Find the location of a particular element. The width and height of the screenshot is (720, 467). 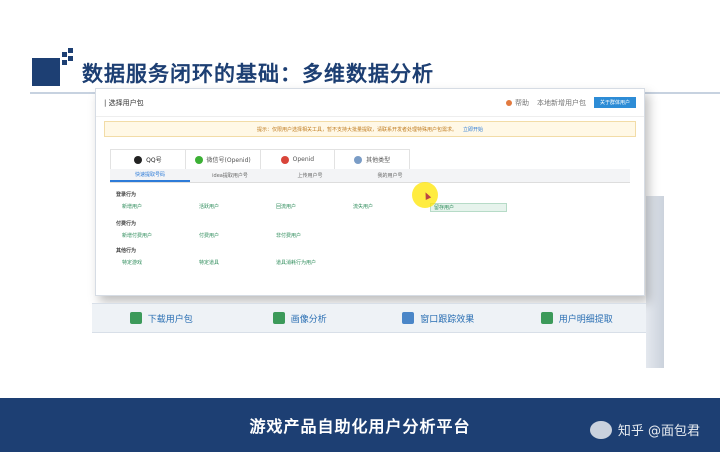

option-specific-game: 特定游戏 is located at coordinates (160, 262).